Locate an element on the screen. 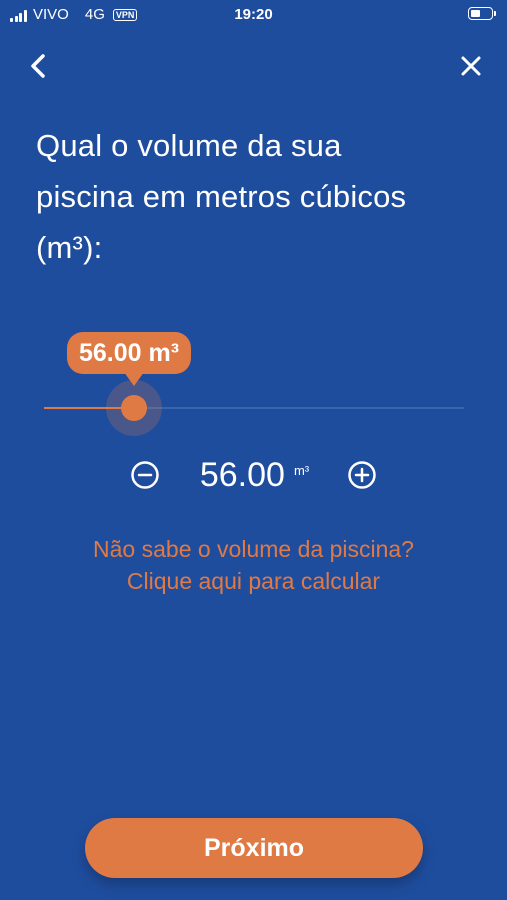 The image size is (507, 900). question-line: Qual o volume da sua is located at coordinates (189, 145).